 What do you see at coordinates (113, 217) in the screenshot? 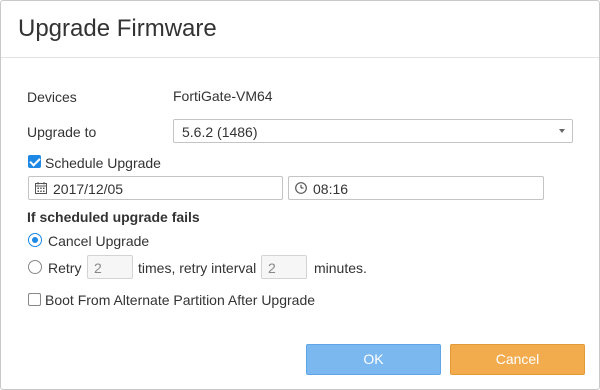
I see `fail-section-heading: If scheduled upgrade fails` at bounding box center [113, 217].